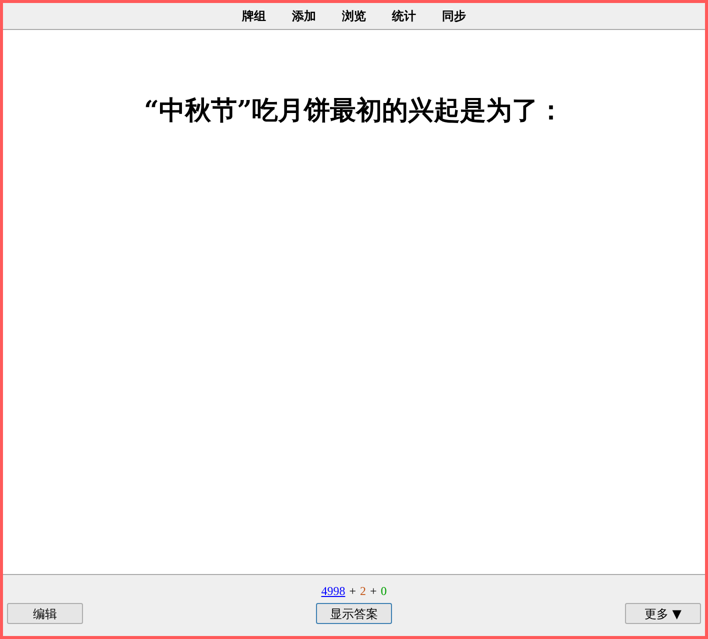 The image size is (708, 639). I want to click on count-text: 2, so click(363, 591).